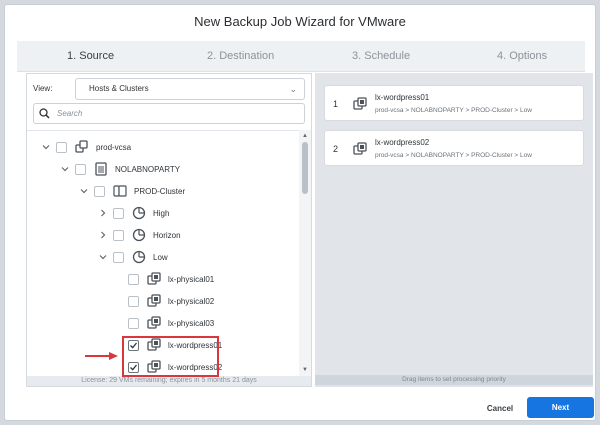 Image resolution: width=600 pixels, height=425 pixels. Describe the element at coordinates (402, 97) in the screenshot. I see `item-name: lx-wordpress01` at that location.